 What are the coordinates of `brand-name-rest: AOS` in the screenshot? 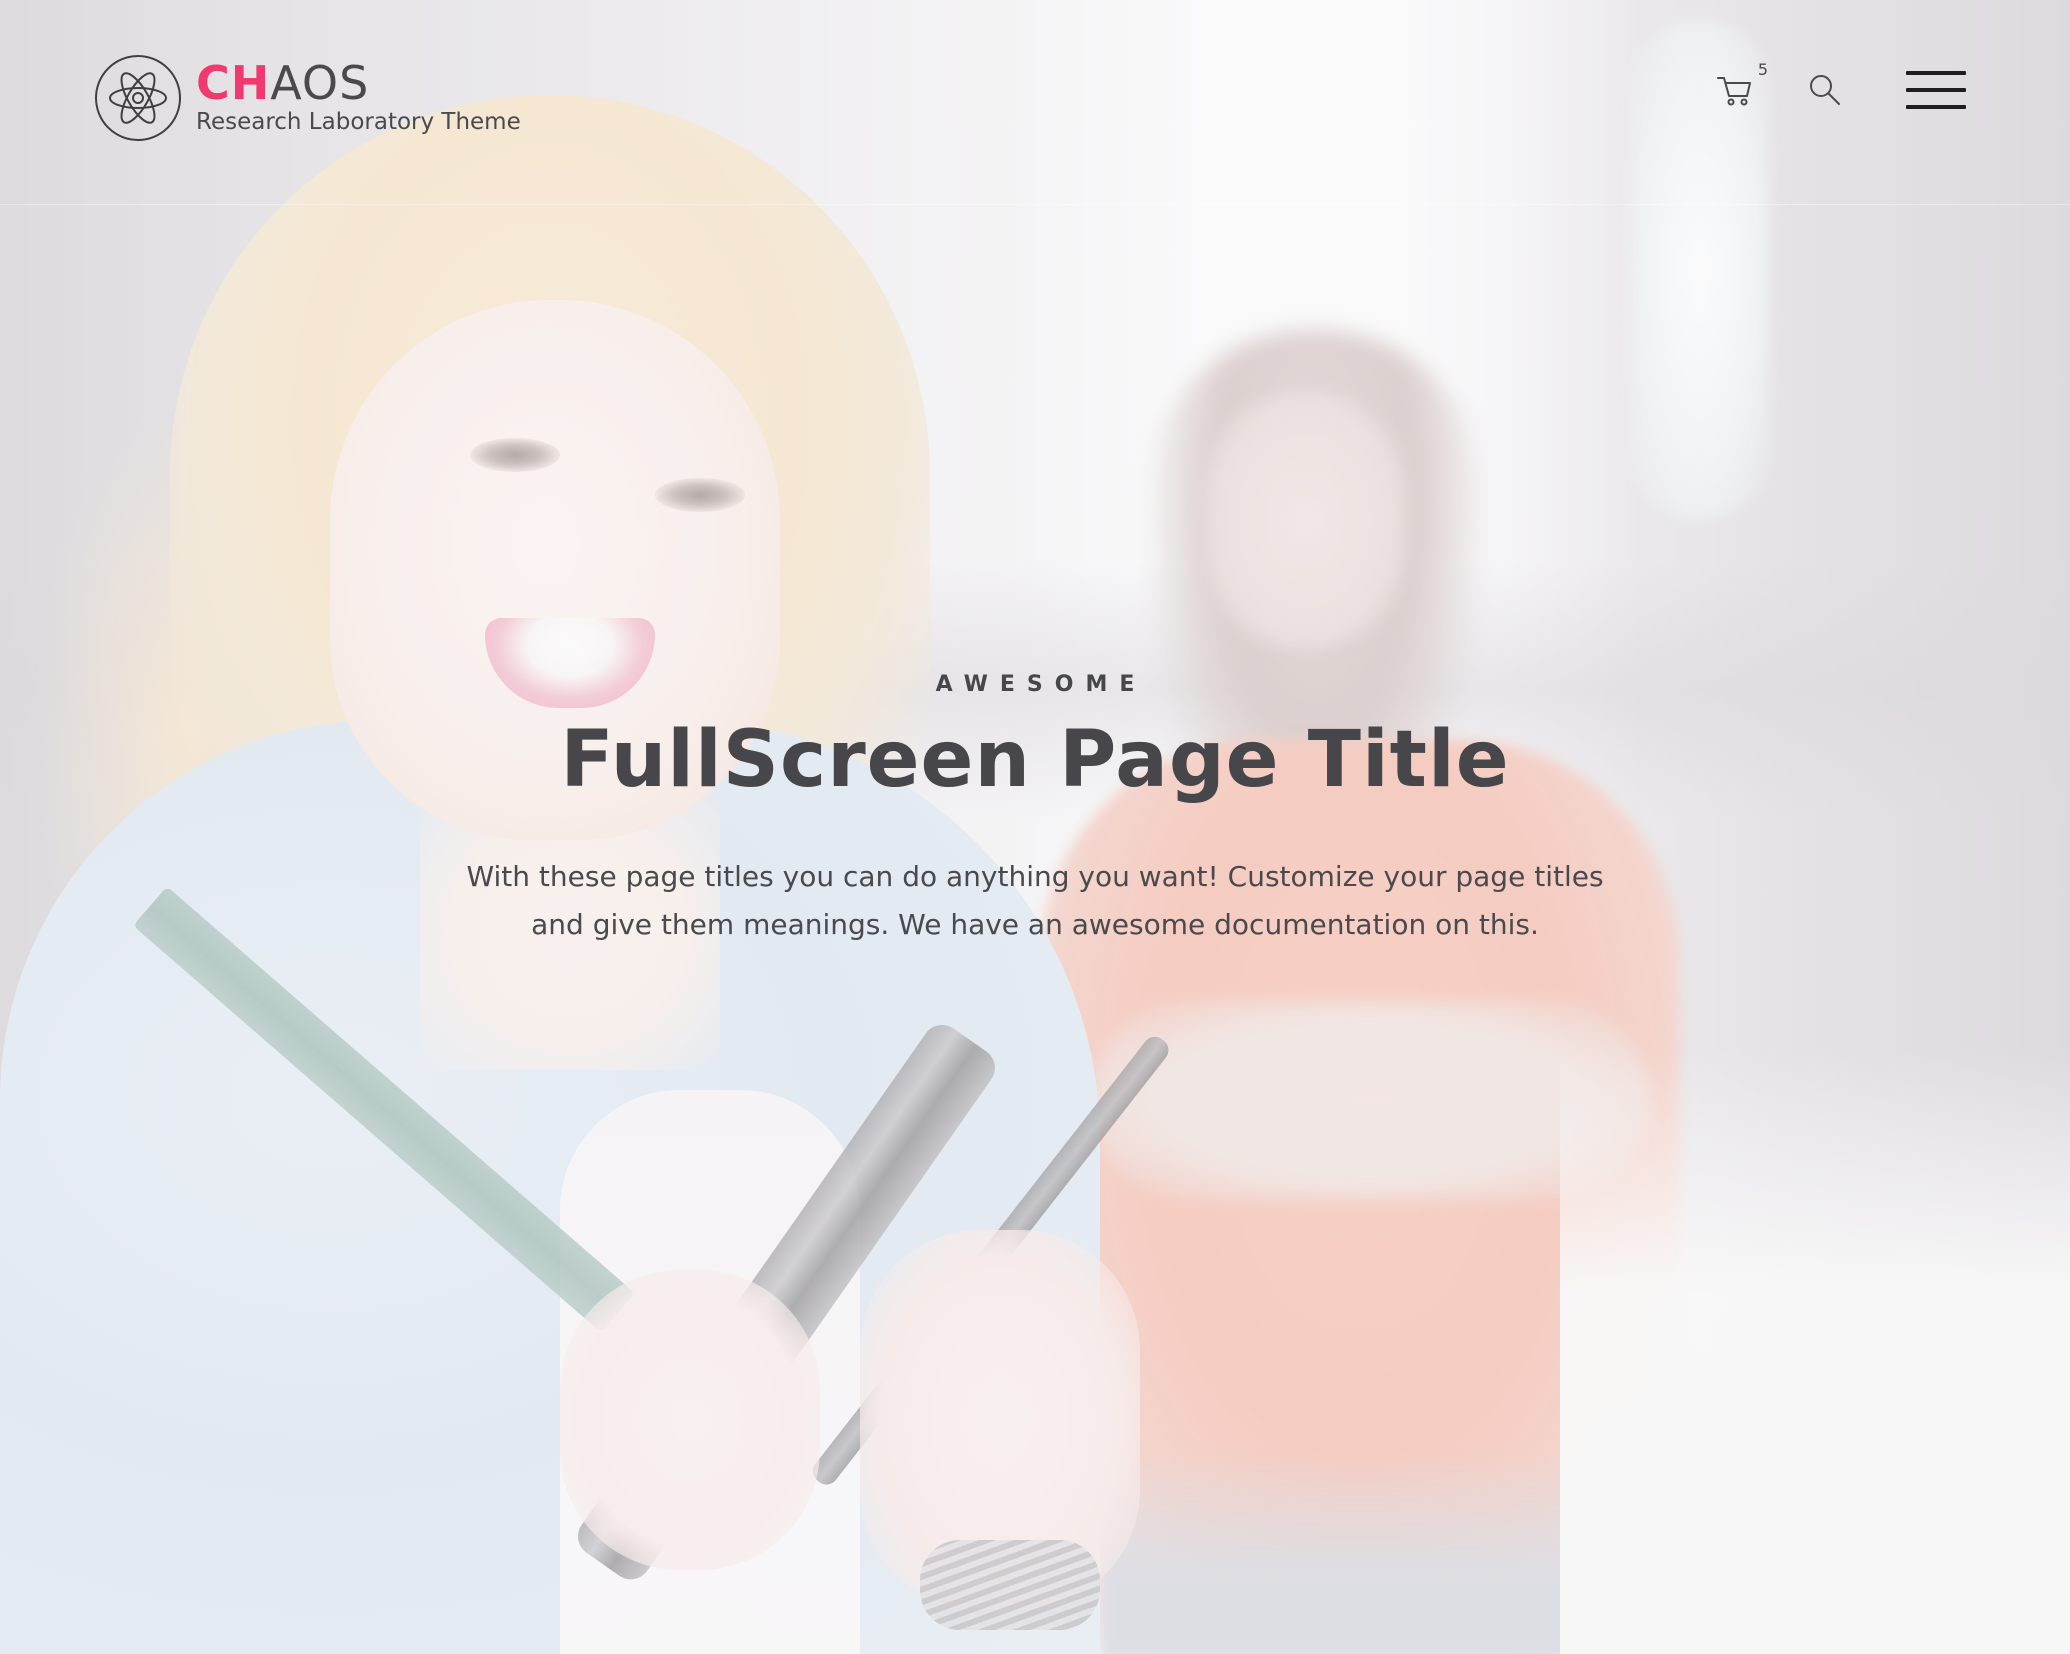 It's located at (320, 83).